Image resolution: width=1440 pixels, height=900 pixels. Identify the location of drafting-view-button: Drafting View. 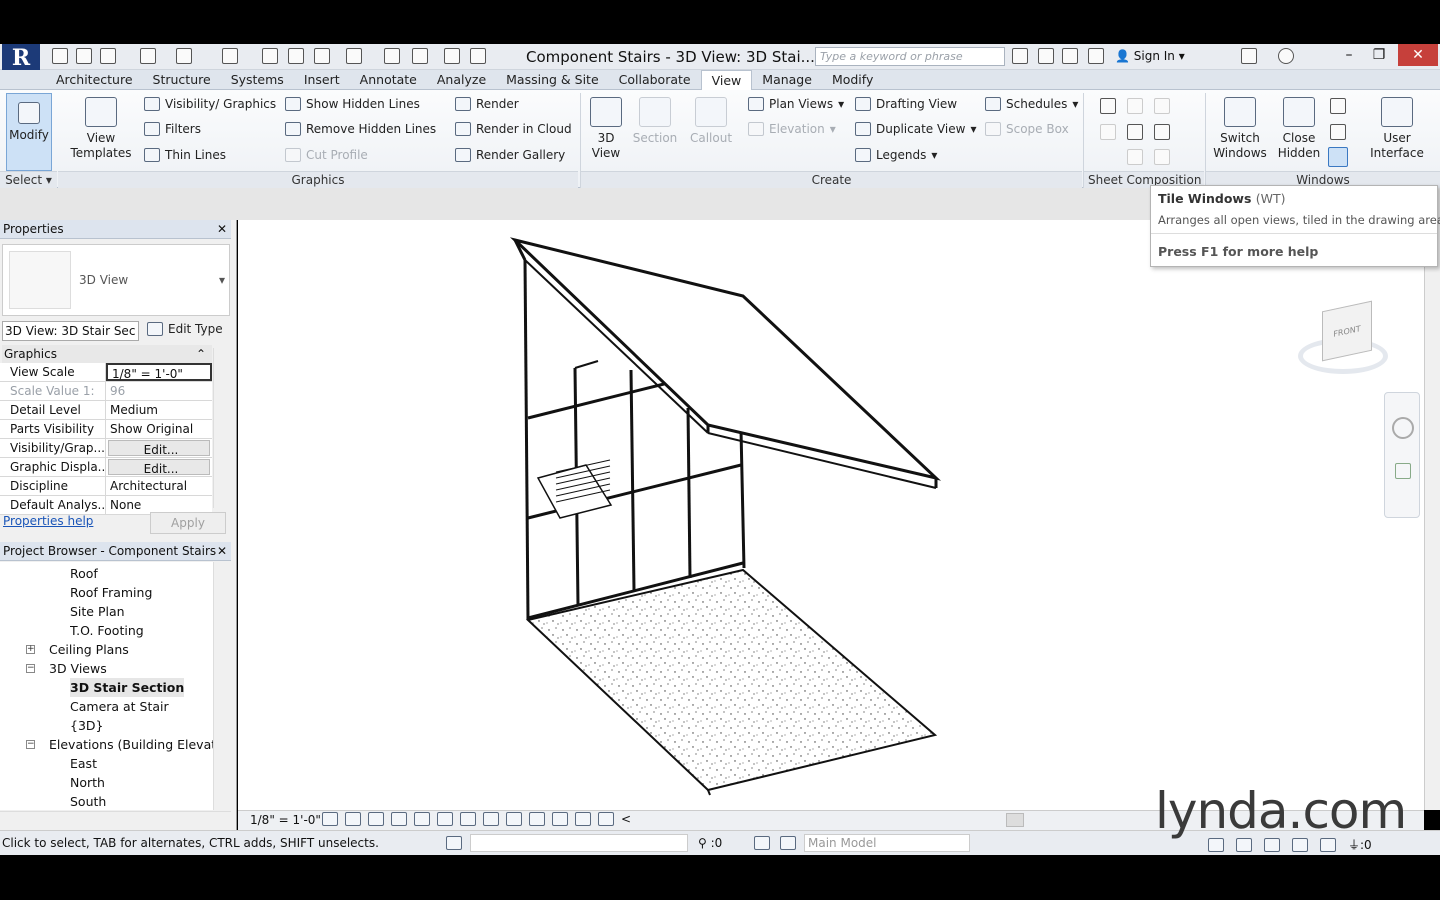
(906, 104).